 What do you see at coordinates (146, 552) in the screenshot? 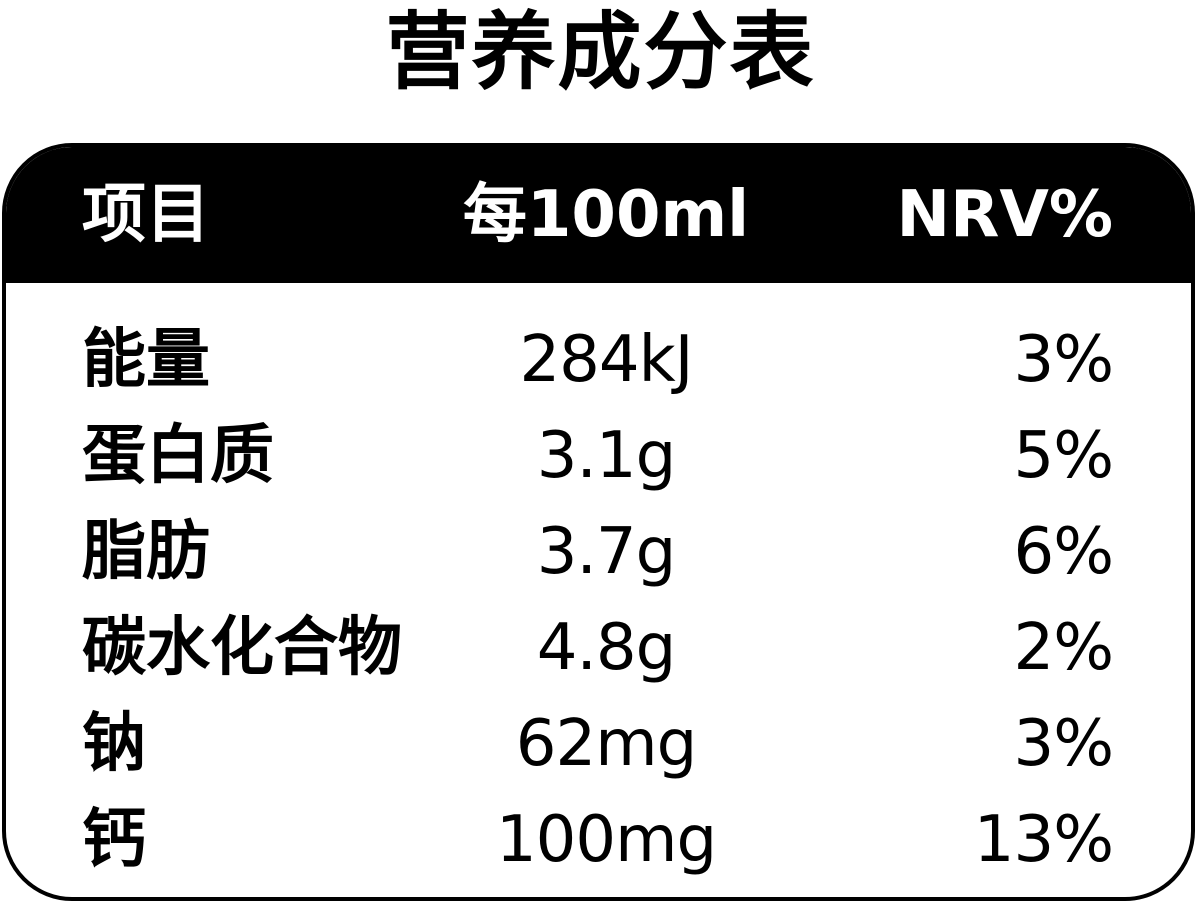
I see `row-item: 脂肪` at bounding box center [146, 552].